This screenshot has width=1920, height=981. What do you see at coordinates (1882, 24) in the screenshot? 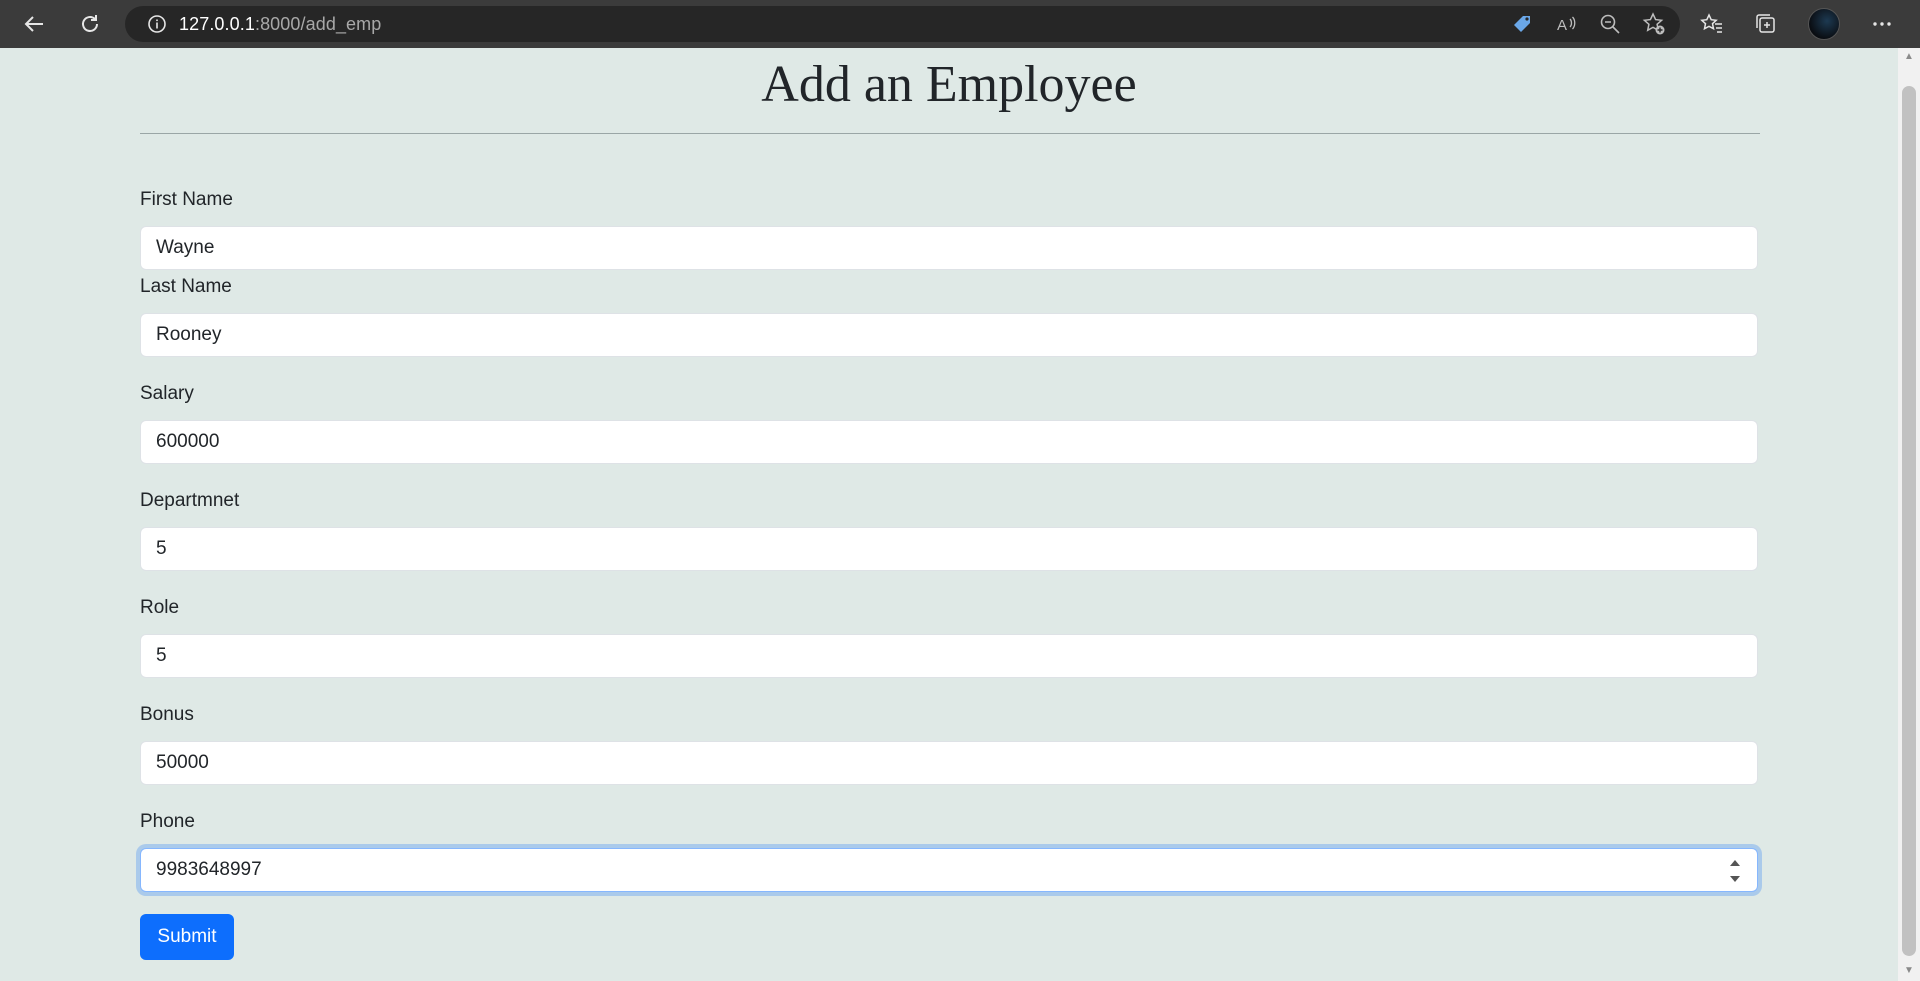
I see `more-menu-icon` at bounding box center [1882, 24].